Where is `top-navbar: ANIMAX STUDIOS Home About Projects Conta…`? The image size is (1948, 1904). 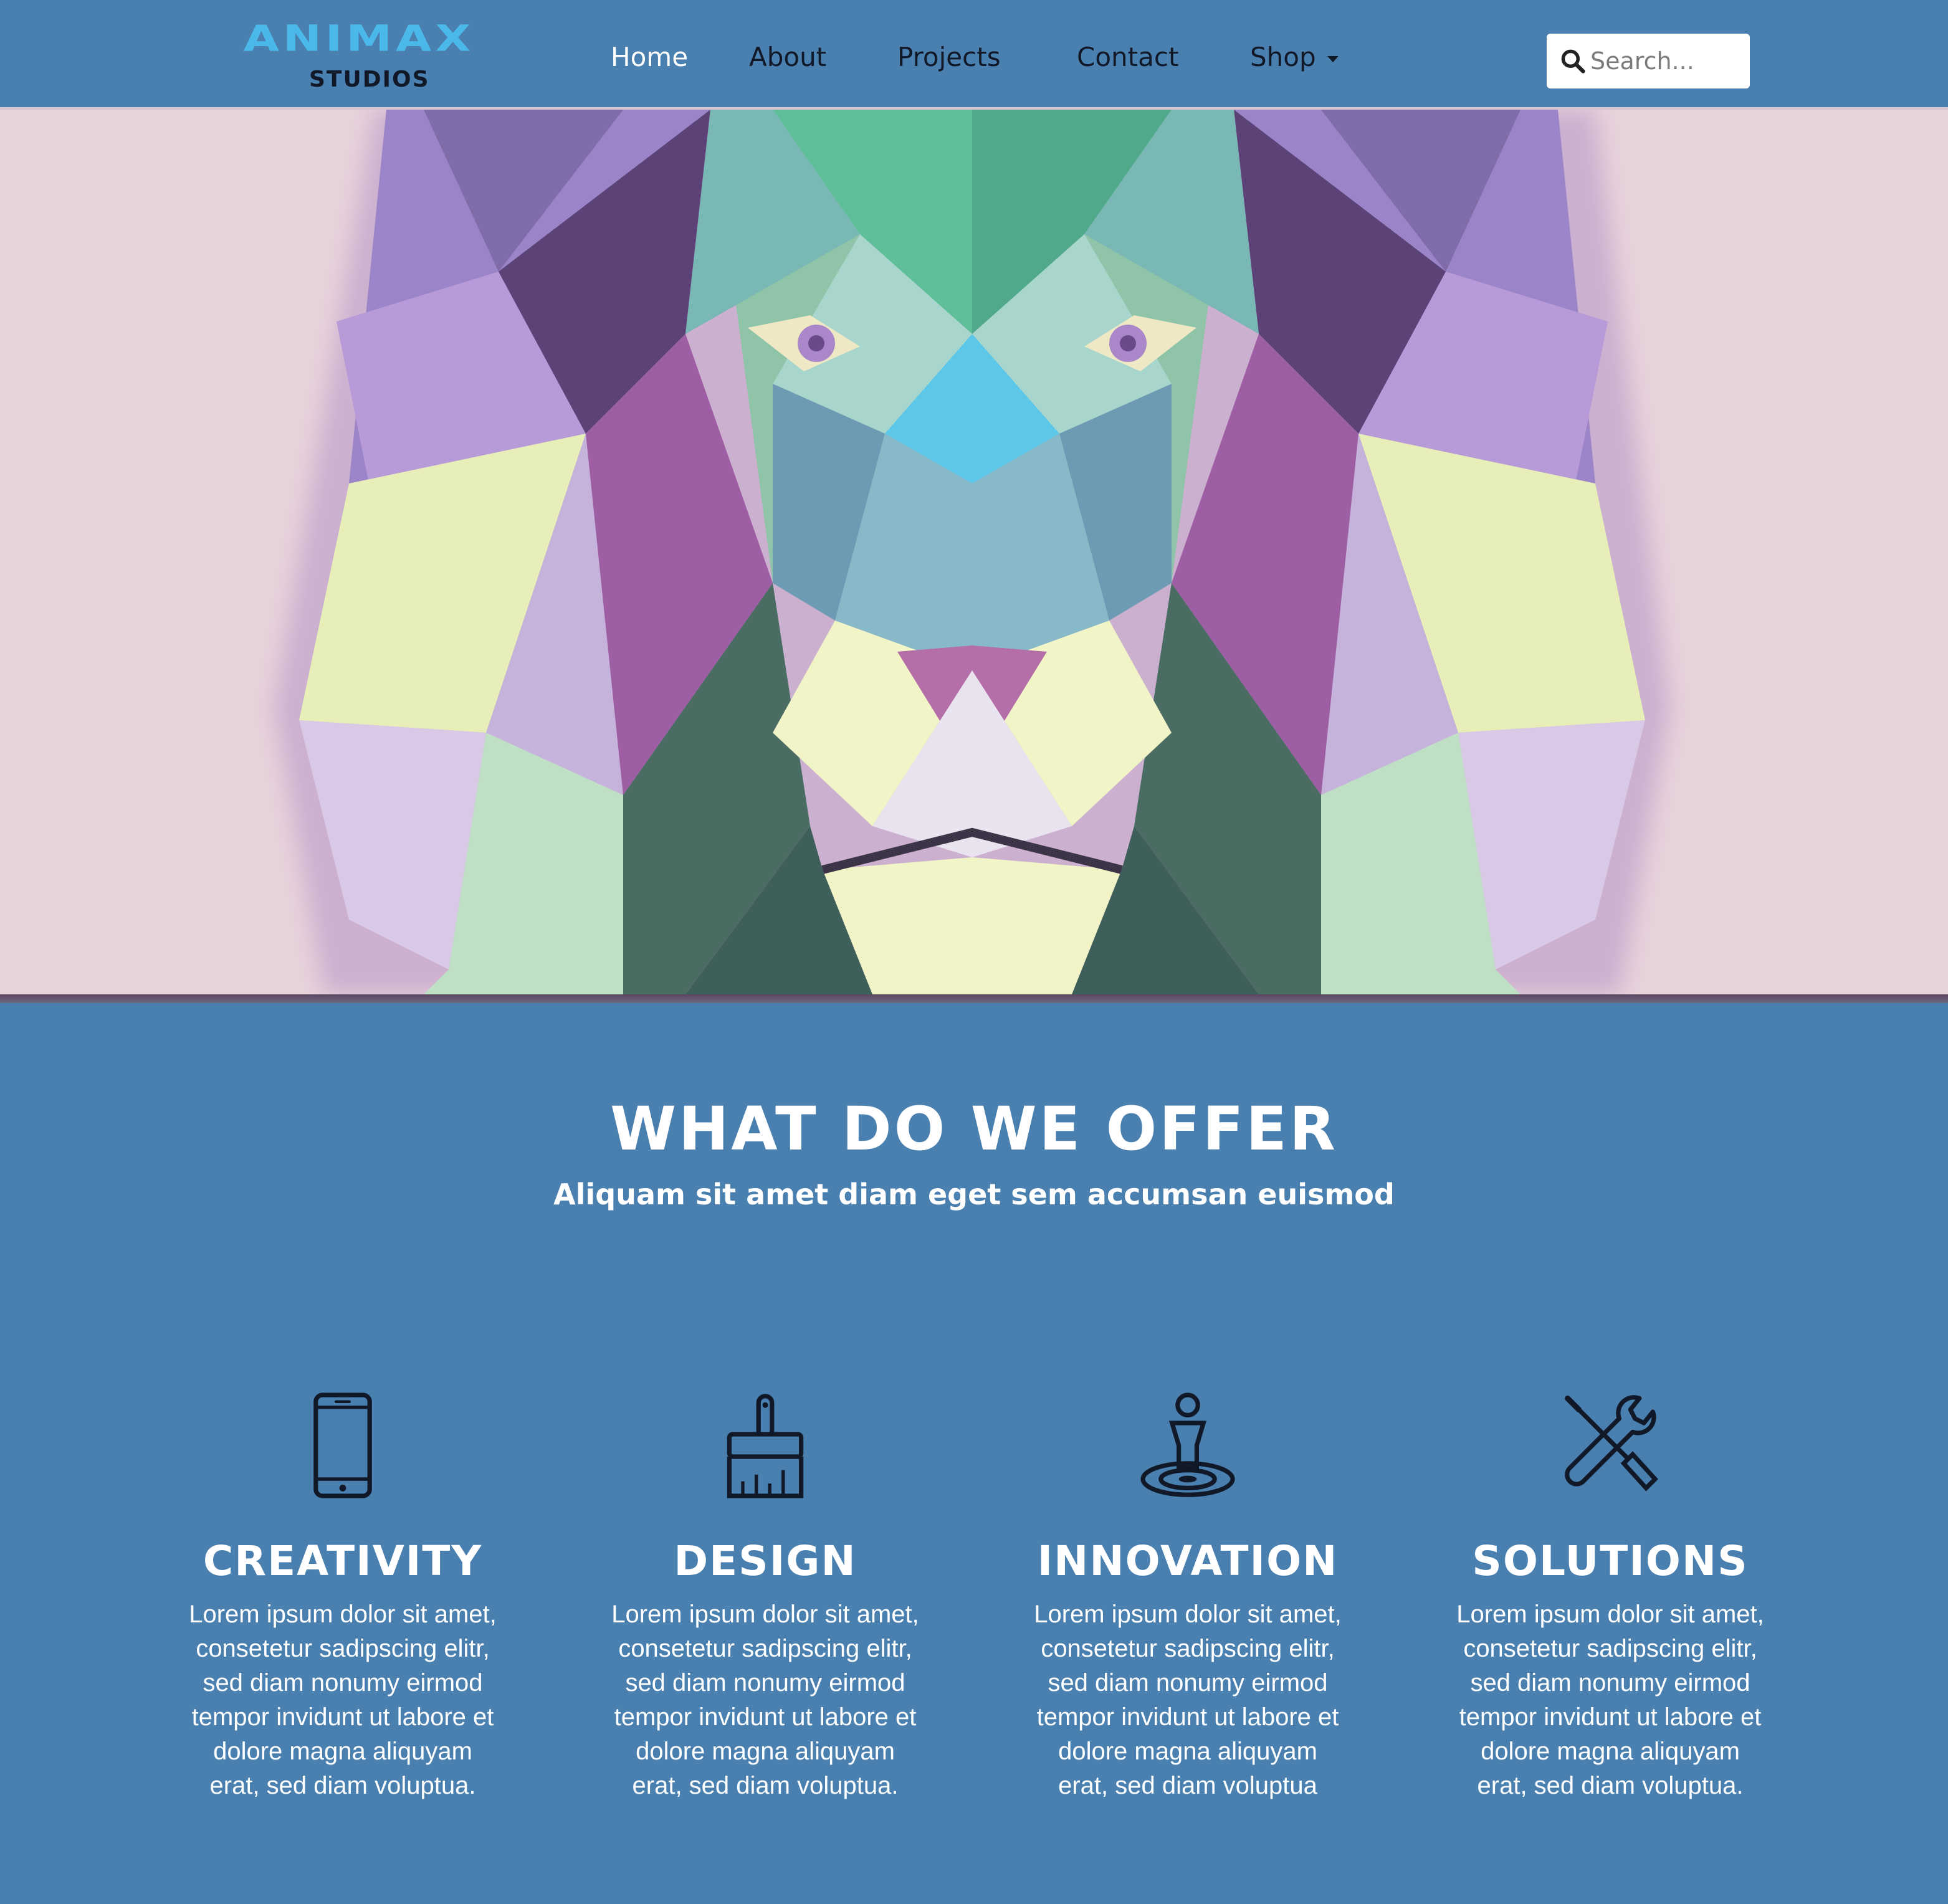 top-navbar: ANIMAX STUDIOS Home About Projects Conta… is located at coordinates (974, 55).